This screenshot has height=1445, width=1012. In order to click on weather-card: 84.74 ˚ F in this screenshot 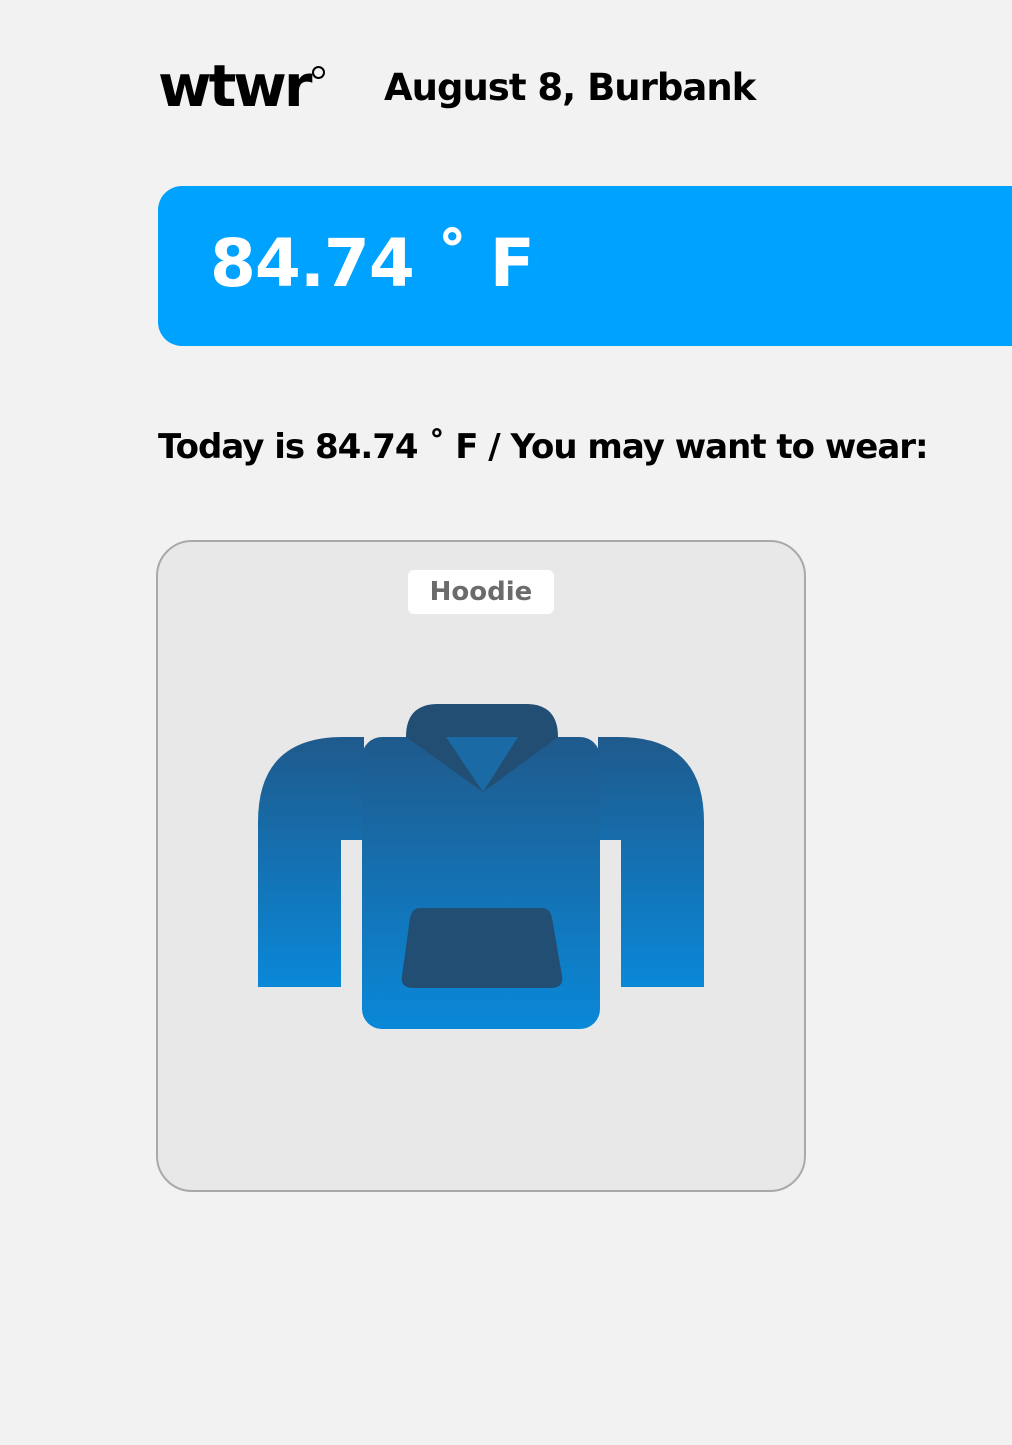, I will do `click(585, 266)`.